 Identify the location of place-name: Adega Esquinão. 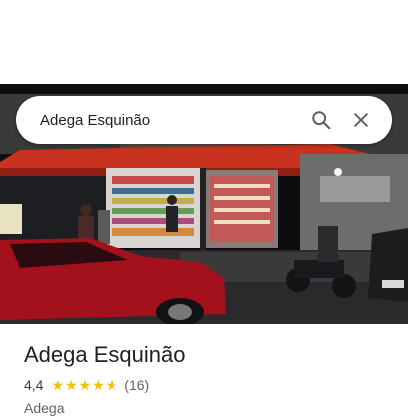
(105, 354).